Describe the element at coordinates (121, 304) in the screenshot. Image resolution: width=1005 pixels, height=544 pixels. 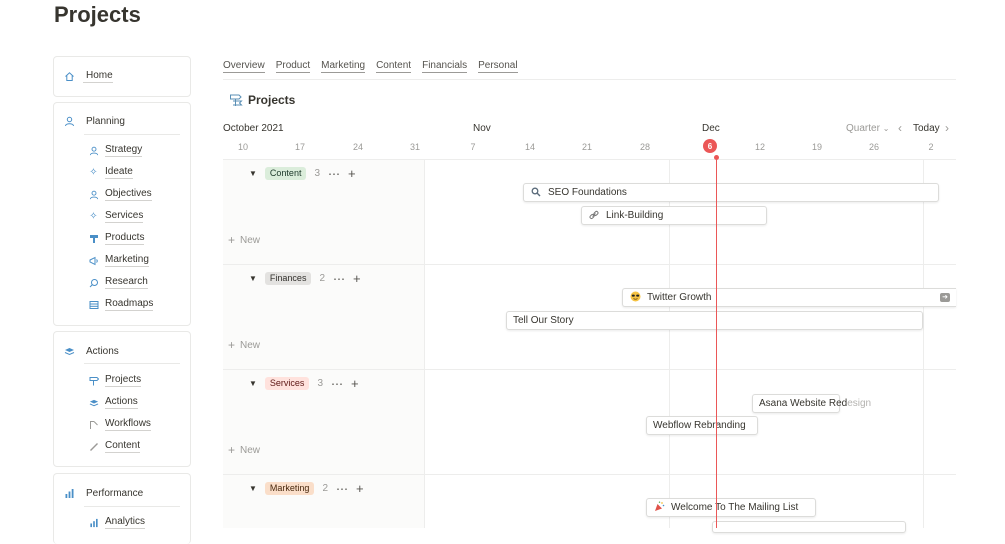
I see `sidebar-item-roadmaps: Roadmaps` at that location.